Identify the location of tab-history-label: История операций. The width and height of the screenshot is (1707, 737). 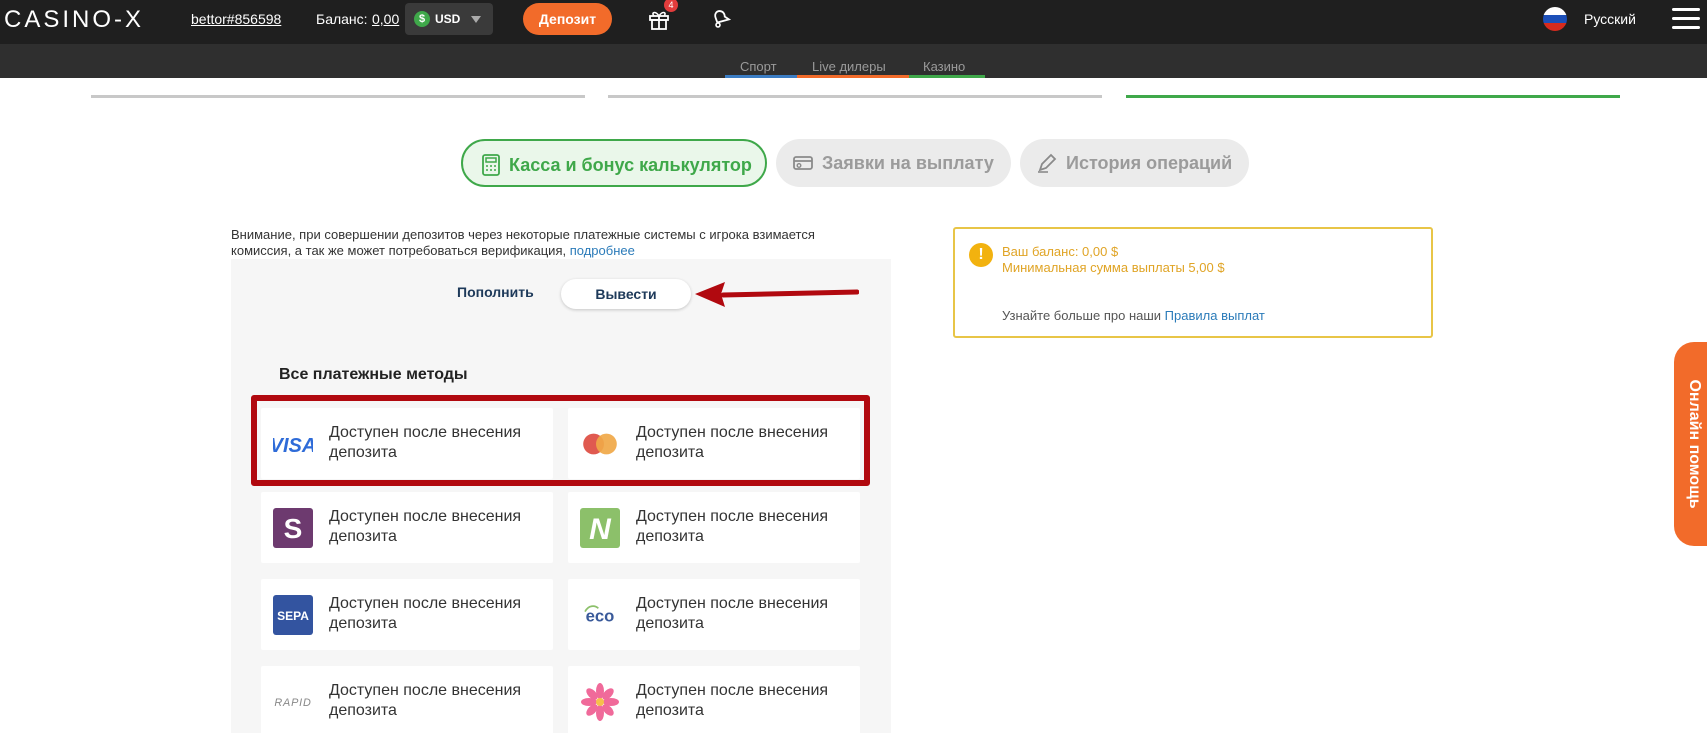
(1149, 163).